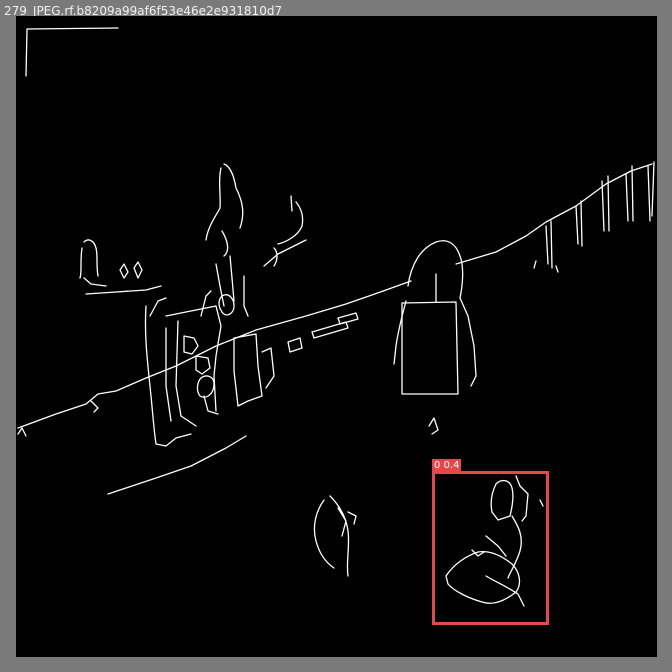 The height and width of the screenshot is (672, 672). I want to click on figure-top-left, so click(224, 210).